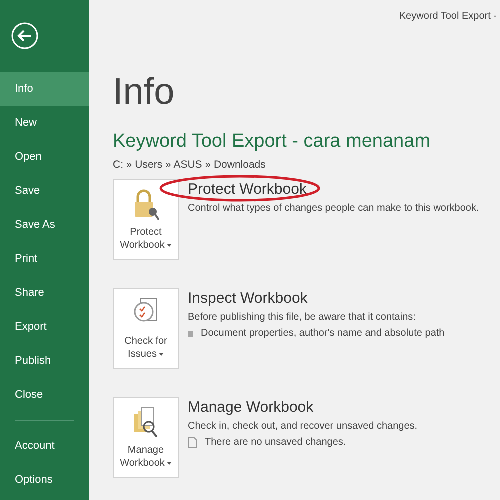 The height and width of the screenshot is (500, 500). What do you see at coordinates (44, 361) in the screenshot?
I see `sidebar-item: Publish` at bounding box center [44, 361].